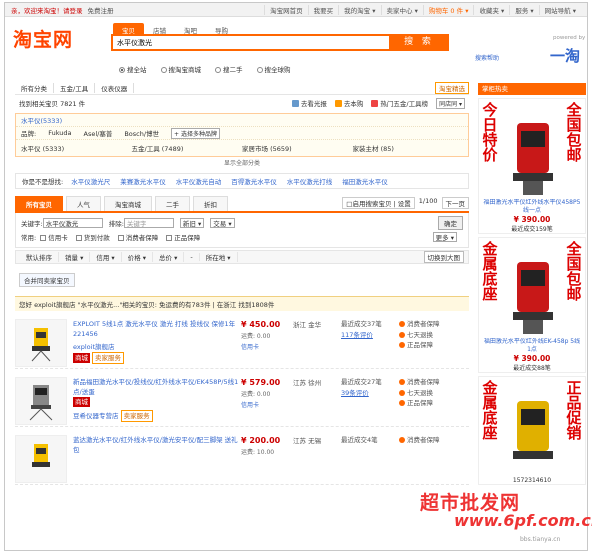  I want to click on tab-mall: 淘宝商城, so click(128, 203).